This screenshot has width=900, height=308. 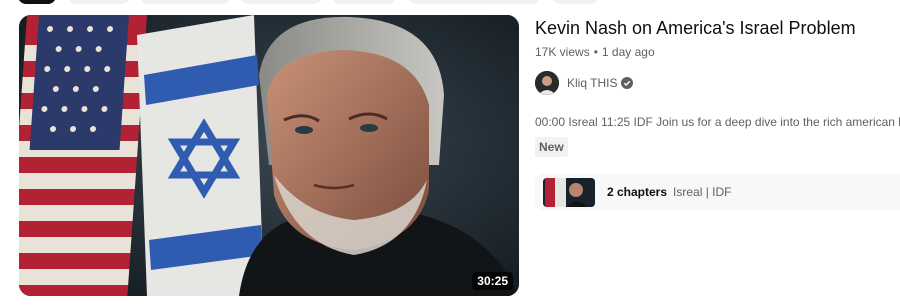 I want to click on video-duration: 30:25, so click(x=492, y=281).